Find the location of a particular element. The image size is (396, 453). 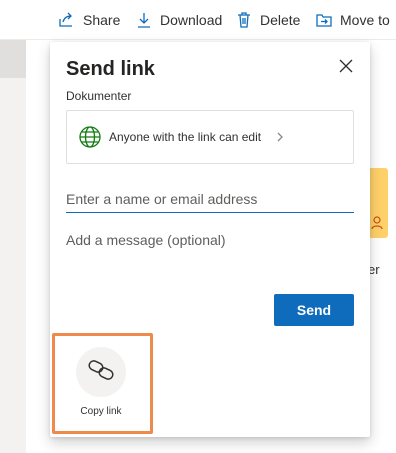

send-button: Send is located at coordinates (314, 310).